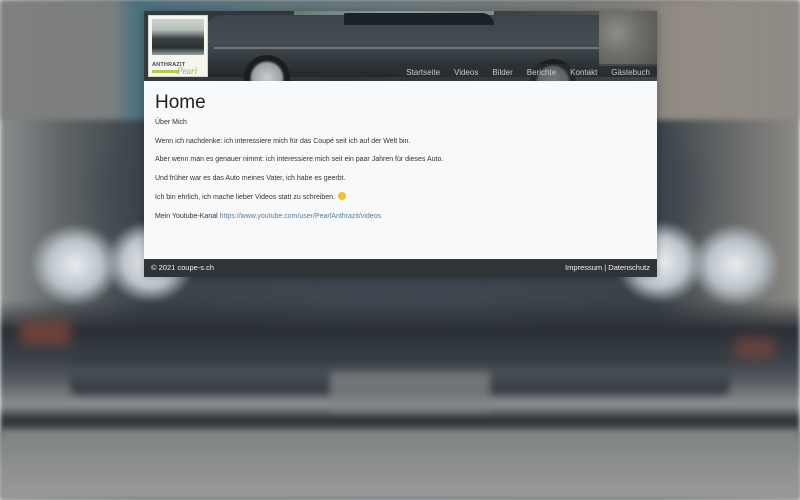 Image resolution: width=800 pixels, height=500 pixels. Describe the element at coordinates (178, 37) in the screenshot. I see `logo-photo` at that location.